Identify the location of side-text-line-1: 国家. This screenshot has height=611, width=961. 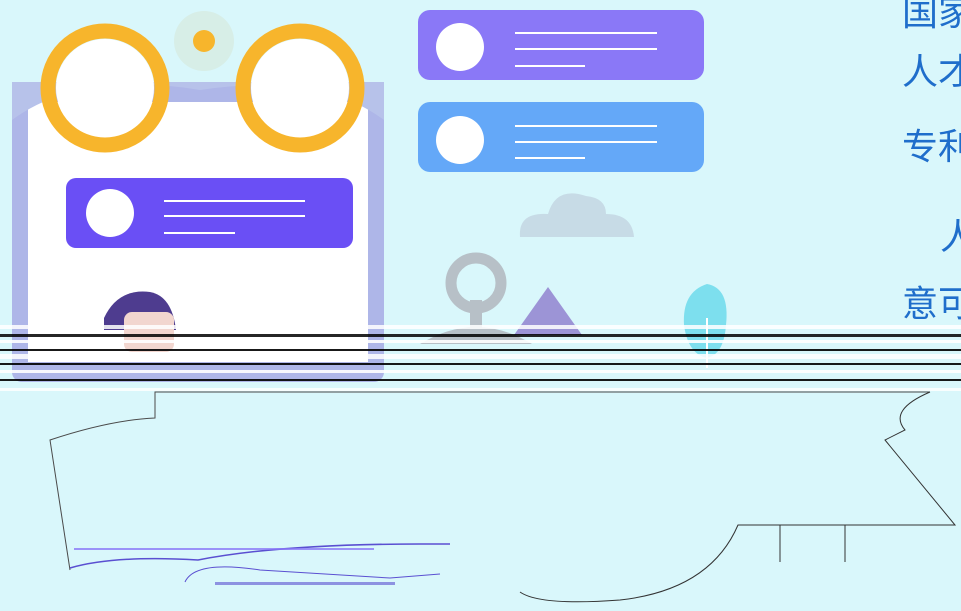
(931, 17).